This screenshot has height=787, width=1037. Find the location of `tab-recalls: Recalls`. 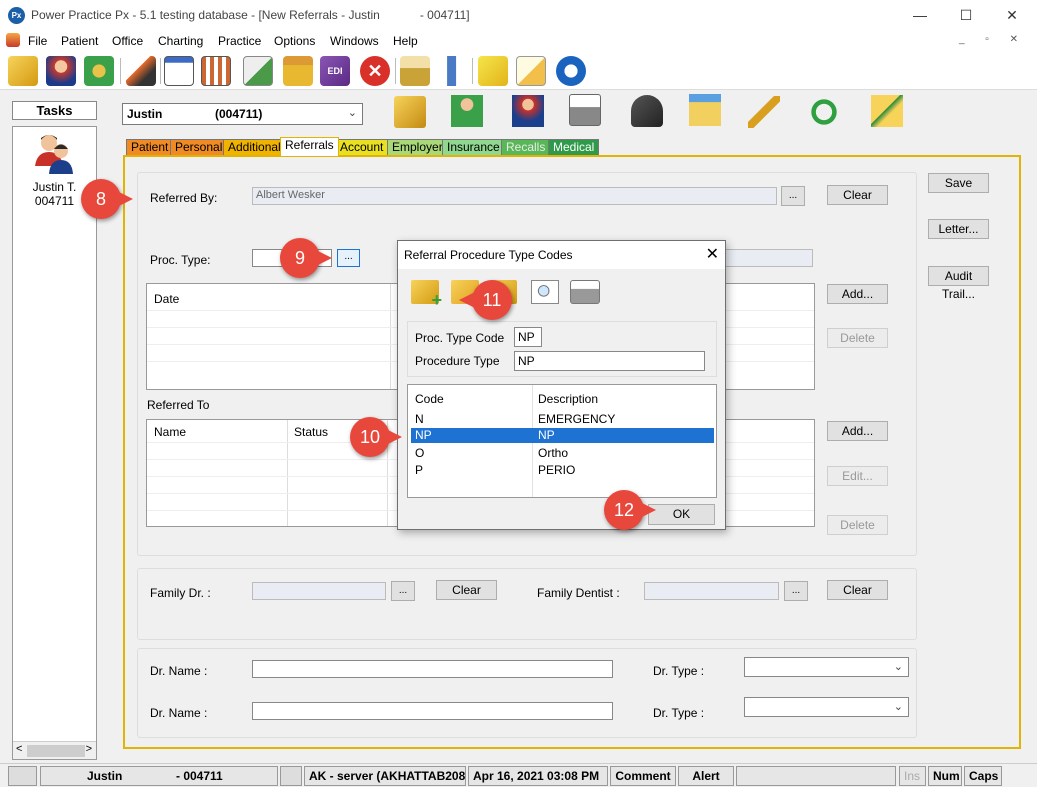

tab-recalls: Recalls is located at coordinates (526, 147).